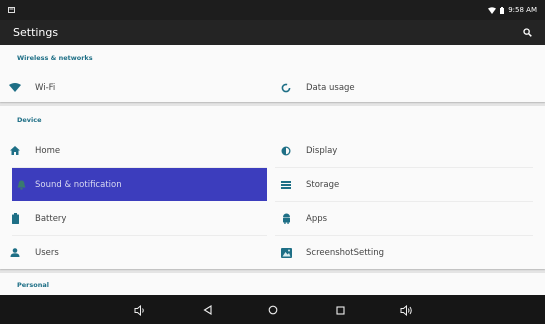  What do you see at coordinates (522, 10) in the screenshot?
I see `status-time: 9:58 AM` at bounding box center [522, 10].